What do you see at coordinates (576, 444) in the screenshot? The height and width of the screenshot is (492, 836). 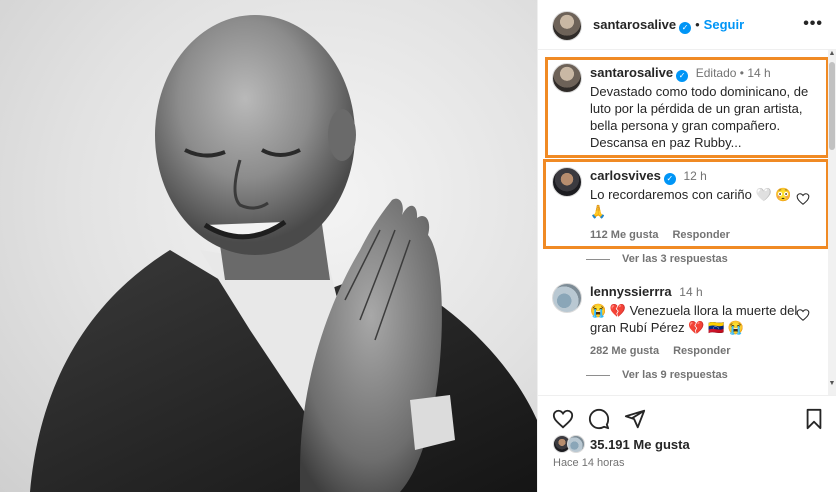 I see `liker-avatar` at bounding box center [576, 444].